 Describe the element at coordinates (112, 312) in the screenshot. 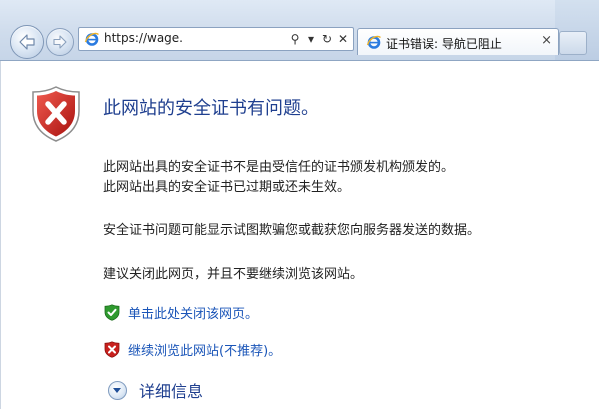

I see `safe-shield-icon` at that location.